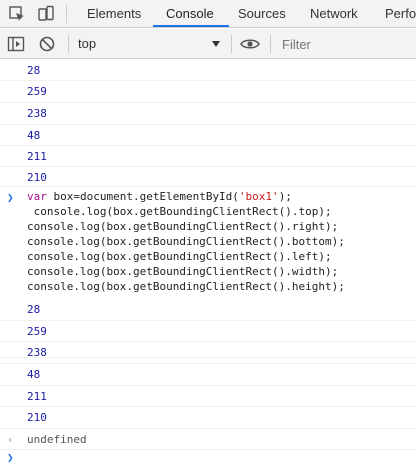 Image resolution: width=416 pixels, height=467 pixels. Describe the element at coordinates (262, 14) in the screenshot. I see `tab-sources: Sources` at that location.